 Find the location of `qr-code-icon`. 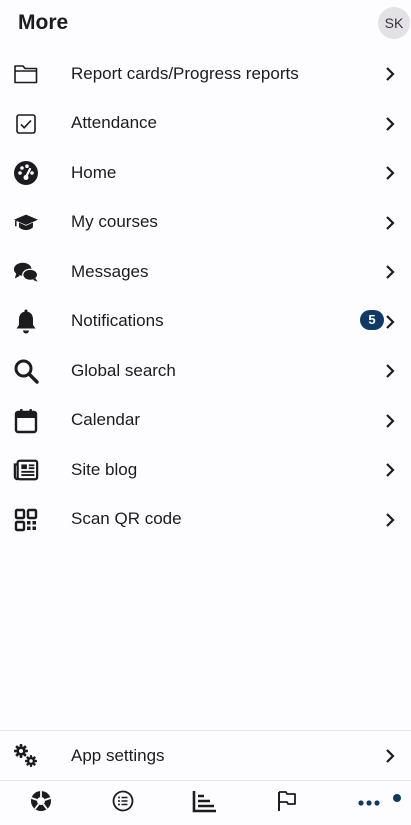

qr-code-icon is located at coordinates (26, 520).